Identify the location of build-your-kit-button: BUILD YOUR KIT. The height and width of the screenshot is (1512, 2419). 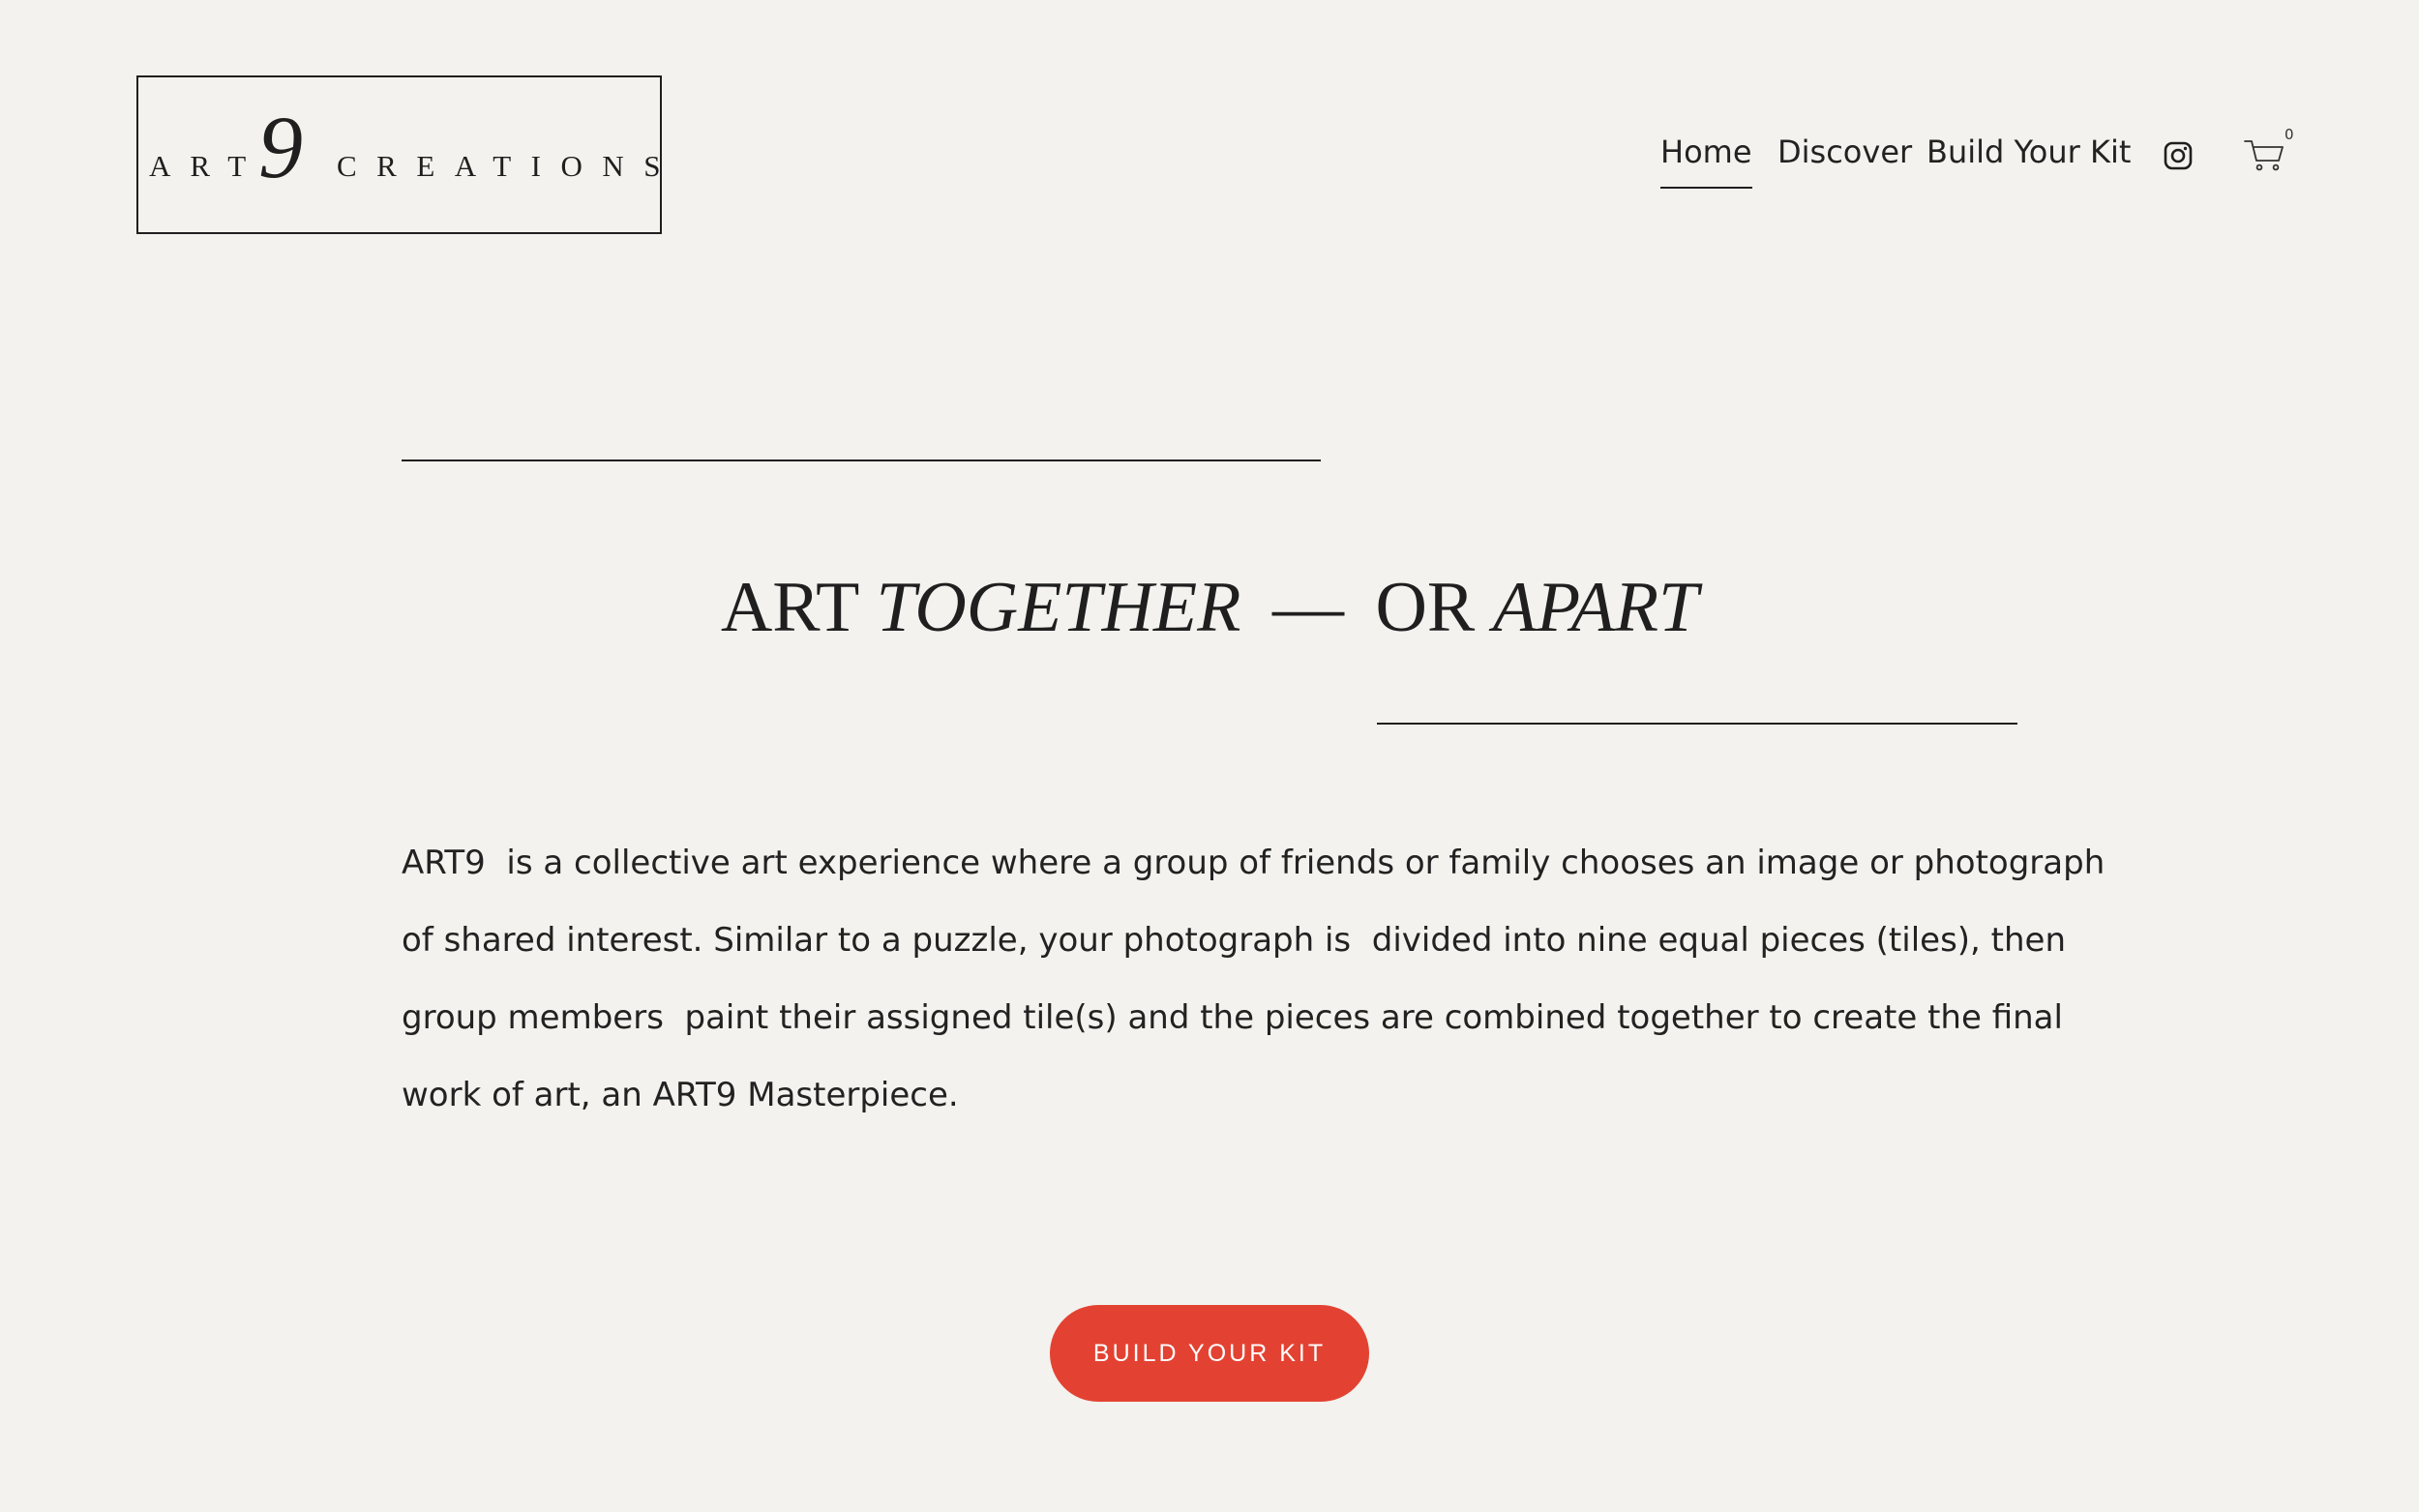
(1209, 1353).